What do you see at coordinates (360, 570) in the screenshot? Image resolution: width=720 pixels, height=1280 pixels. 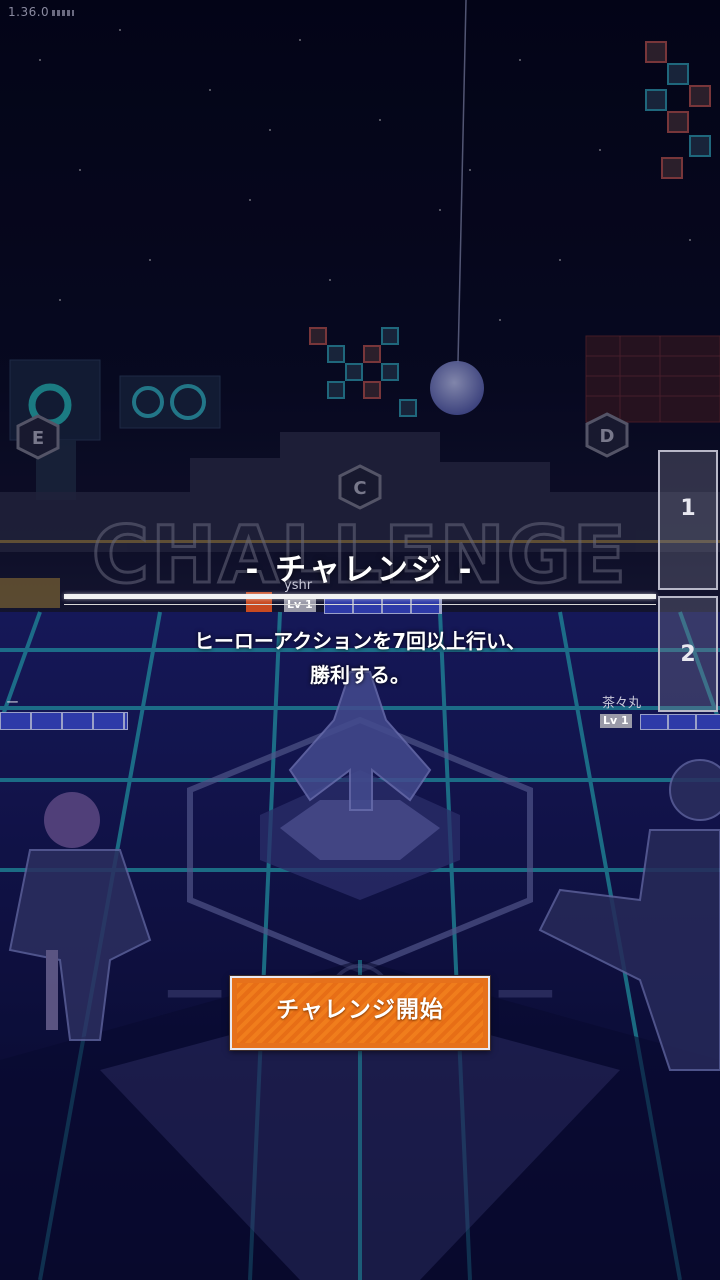 I see `challenge-title: - チャレンジ -` at bounding box center [360, 570].